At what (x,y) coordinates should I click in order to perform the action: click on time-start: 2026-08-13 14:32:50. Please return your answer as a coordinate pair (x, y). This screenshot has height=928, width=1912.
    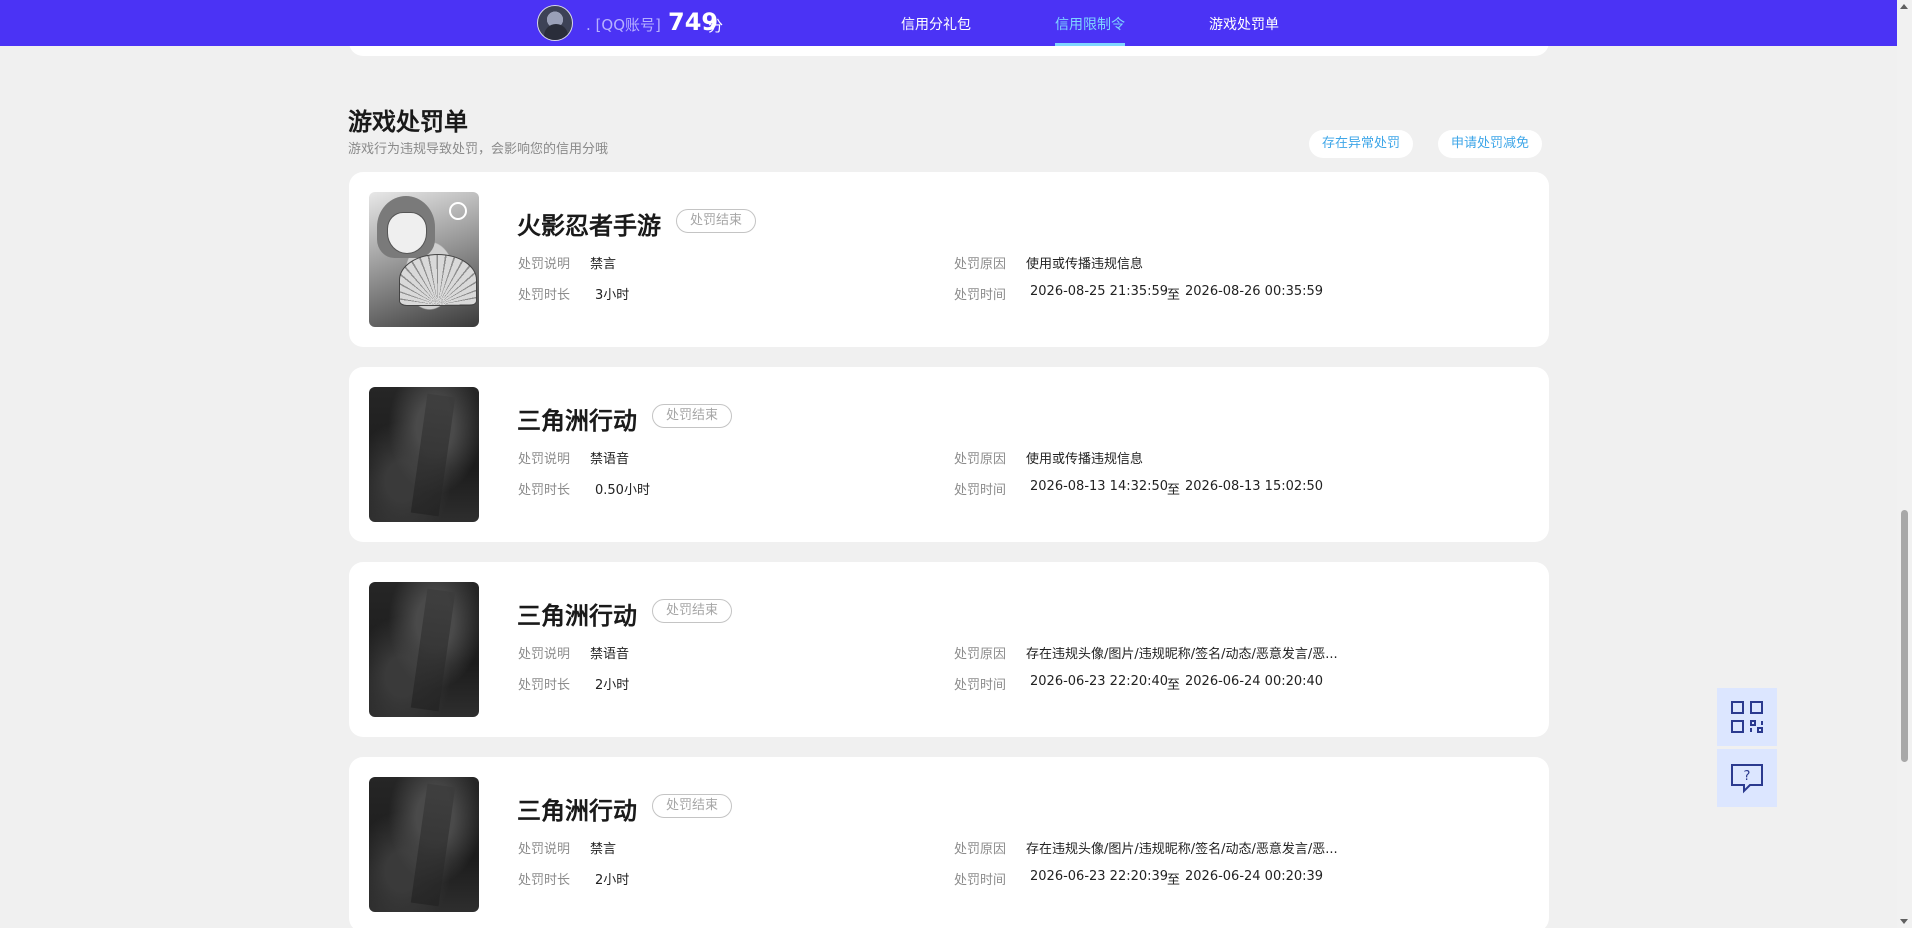
    Looking at the image, I should click on (1099, 486).